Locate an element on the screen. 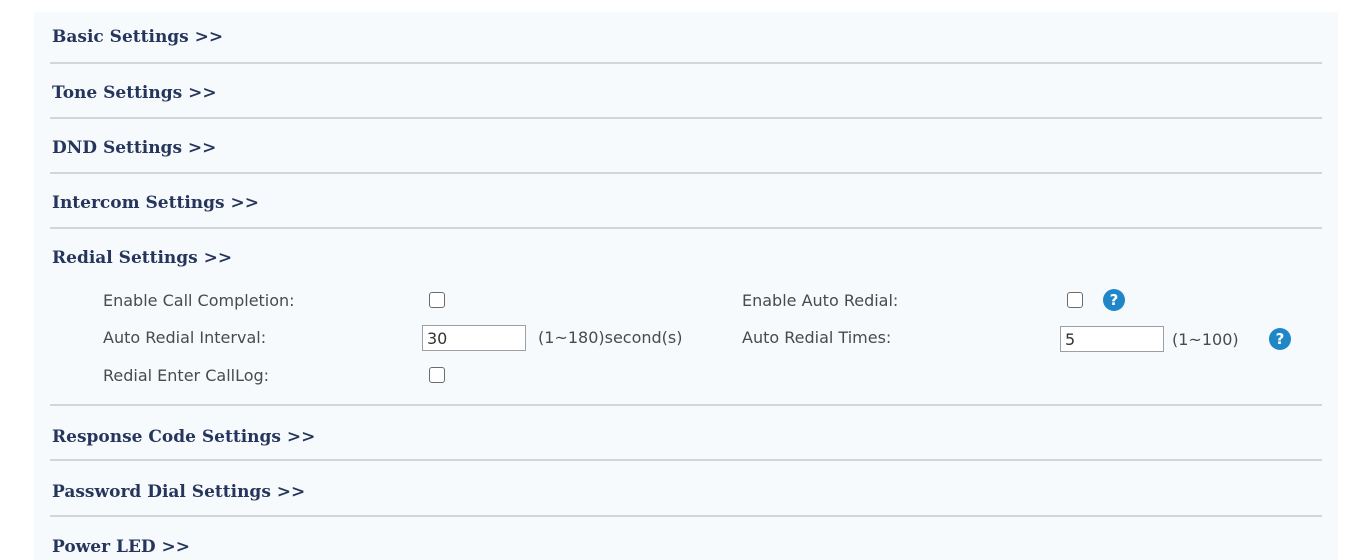  intercom-settings-header: Intercom Settings >> is located at coordinates (155, 203).